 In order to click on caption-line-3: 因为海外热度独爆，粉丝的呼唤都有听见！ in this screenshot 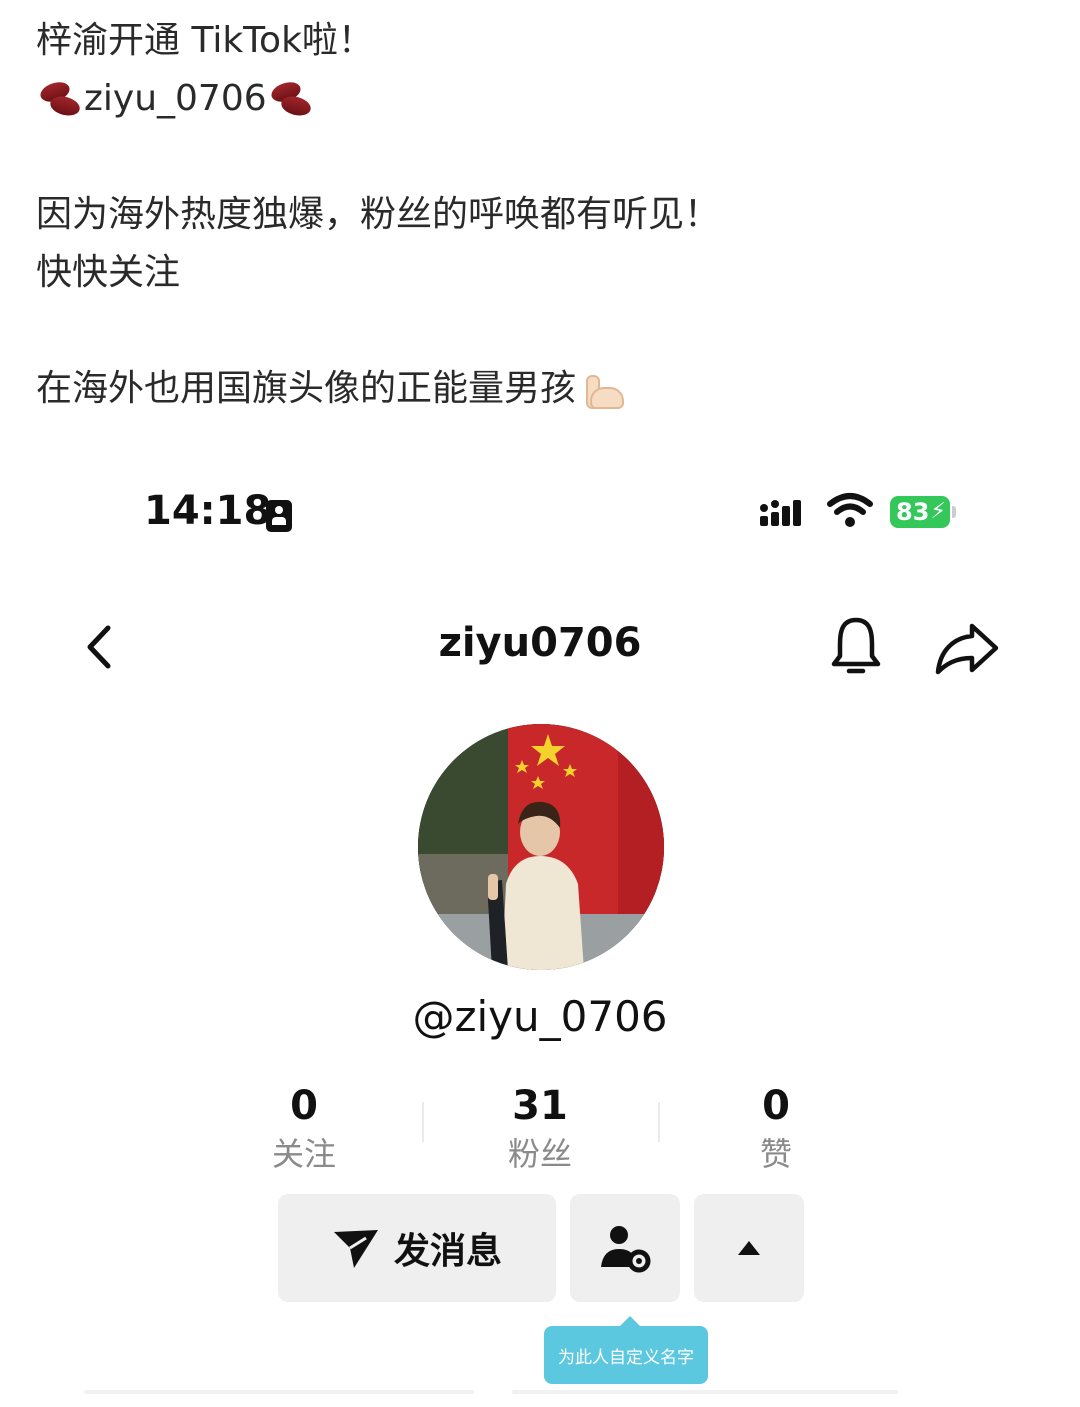, I will do `click(378, 214)`.